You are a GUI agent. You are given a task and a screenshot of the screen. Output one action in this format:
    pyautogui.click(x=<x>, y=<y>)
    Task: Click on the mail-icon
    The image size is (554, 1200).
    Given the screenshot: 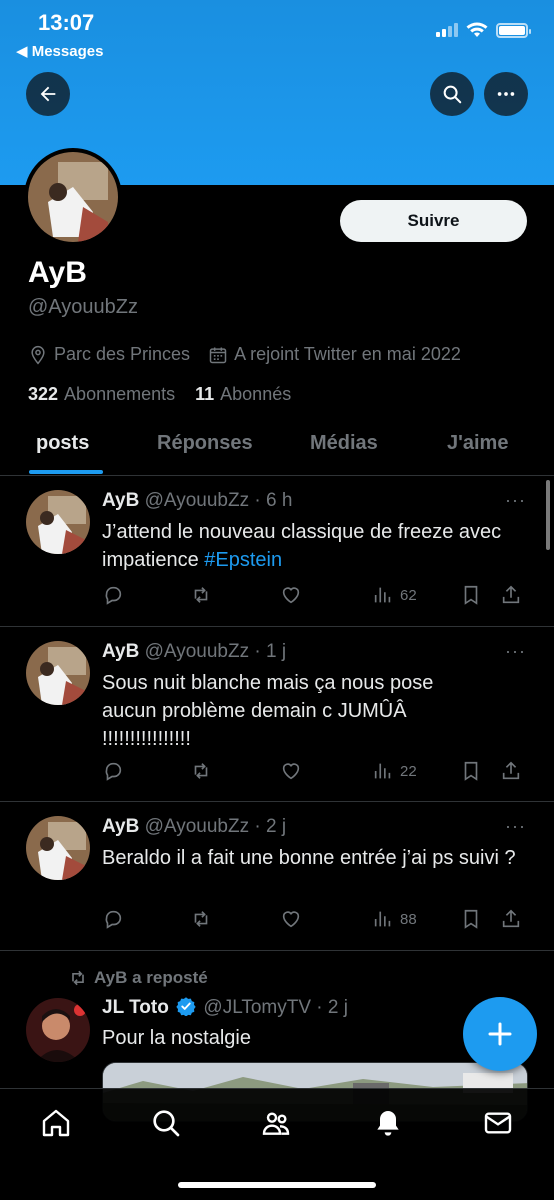 What is the action you would take?
    pyautogui.click(x=498, y=1123)
    